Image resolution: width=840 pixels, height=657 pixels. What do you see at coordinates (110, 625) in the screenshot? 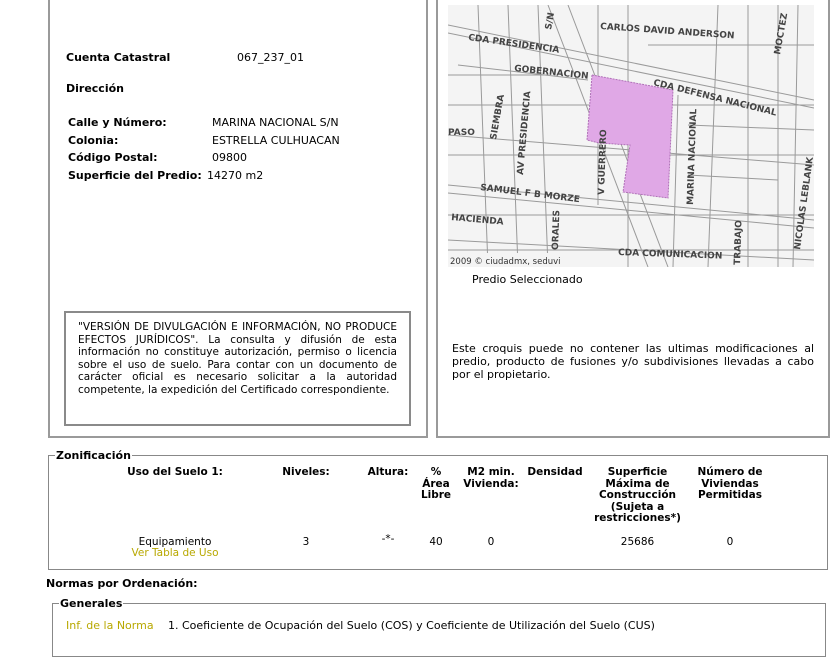
I see `inf-norma-link: Inf. de la Norma` at bounding box center [110, 625].